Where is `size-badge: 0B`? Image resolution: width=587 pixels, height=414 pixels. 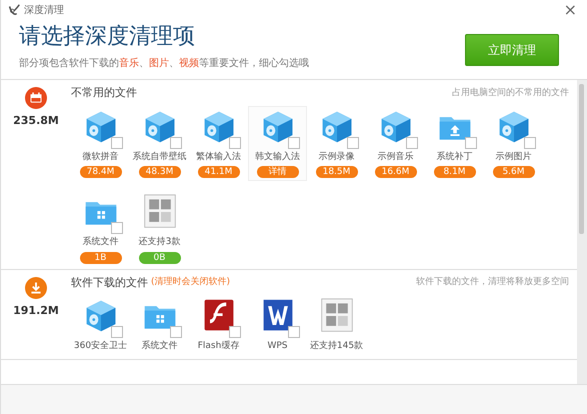 size-badge: 0B is located at coordinates (159, 258).